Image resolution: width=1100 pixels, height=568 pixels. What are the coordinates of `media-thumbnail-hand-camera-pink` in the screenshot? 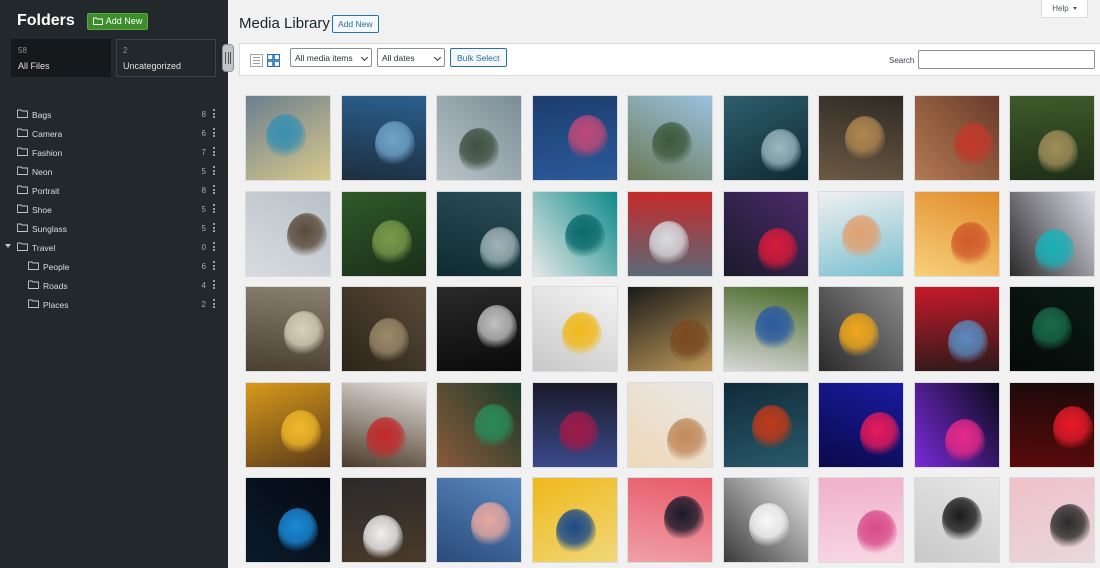 It's located at (1052, 520).